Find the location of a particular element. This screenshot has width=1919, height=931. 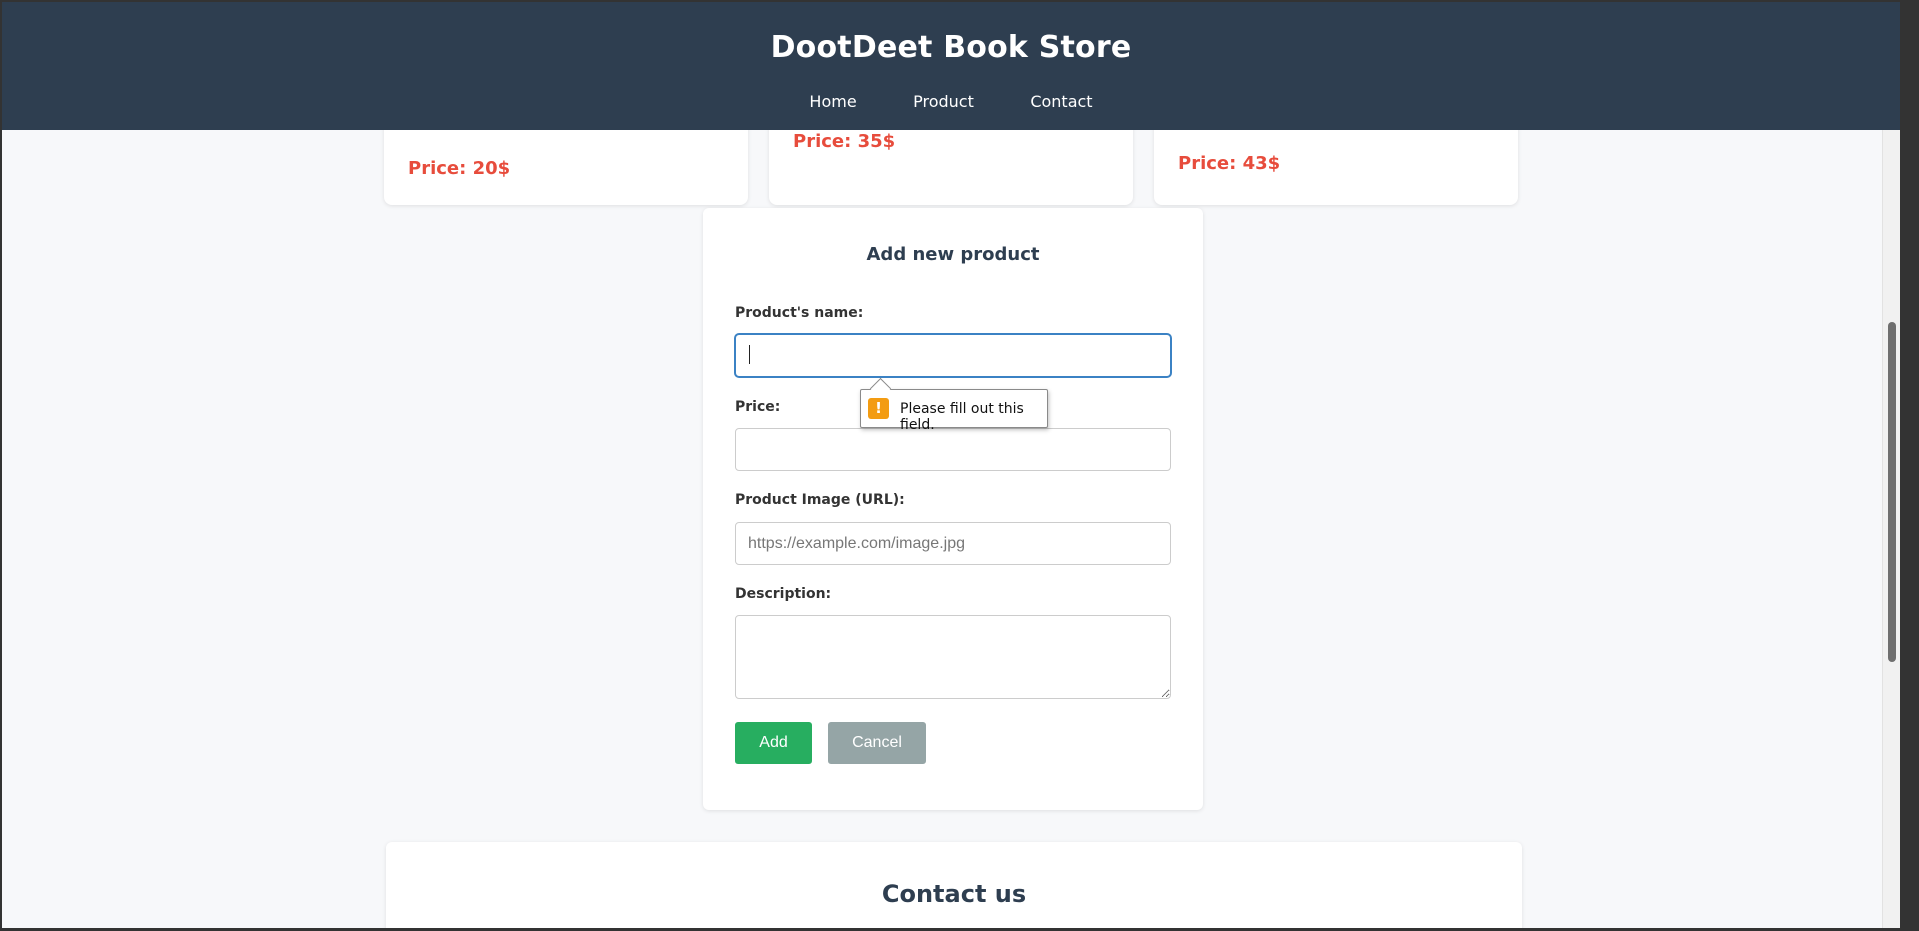

site-header: DootDeet Book Store Home Product Contact is located at coordinates (951, 66).